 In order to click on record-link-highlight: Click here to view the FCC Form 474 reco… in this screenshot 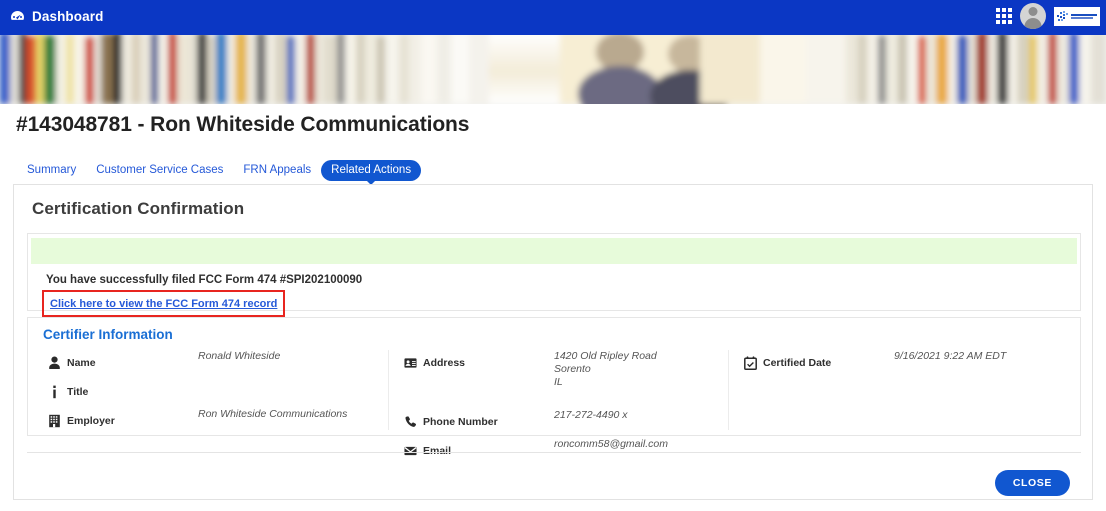, I will do `click(164, 303)`.